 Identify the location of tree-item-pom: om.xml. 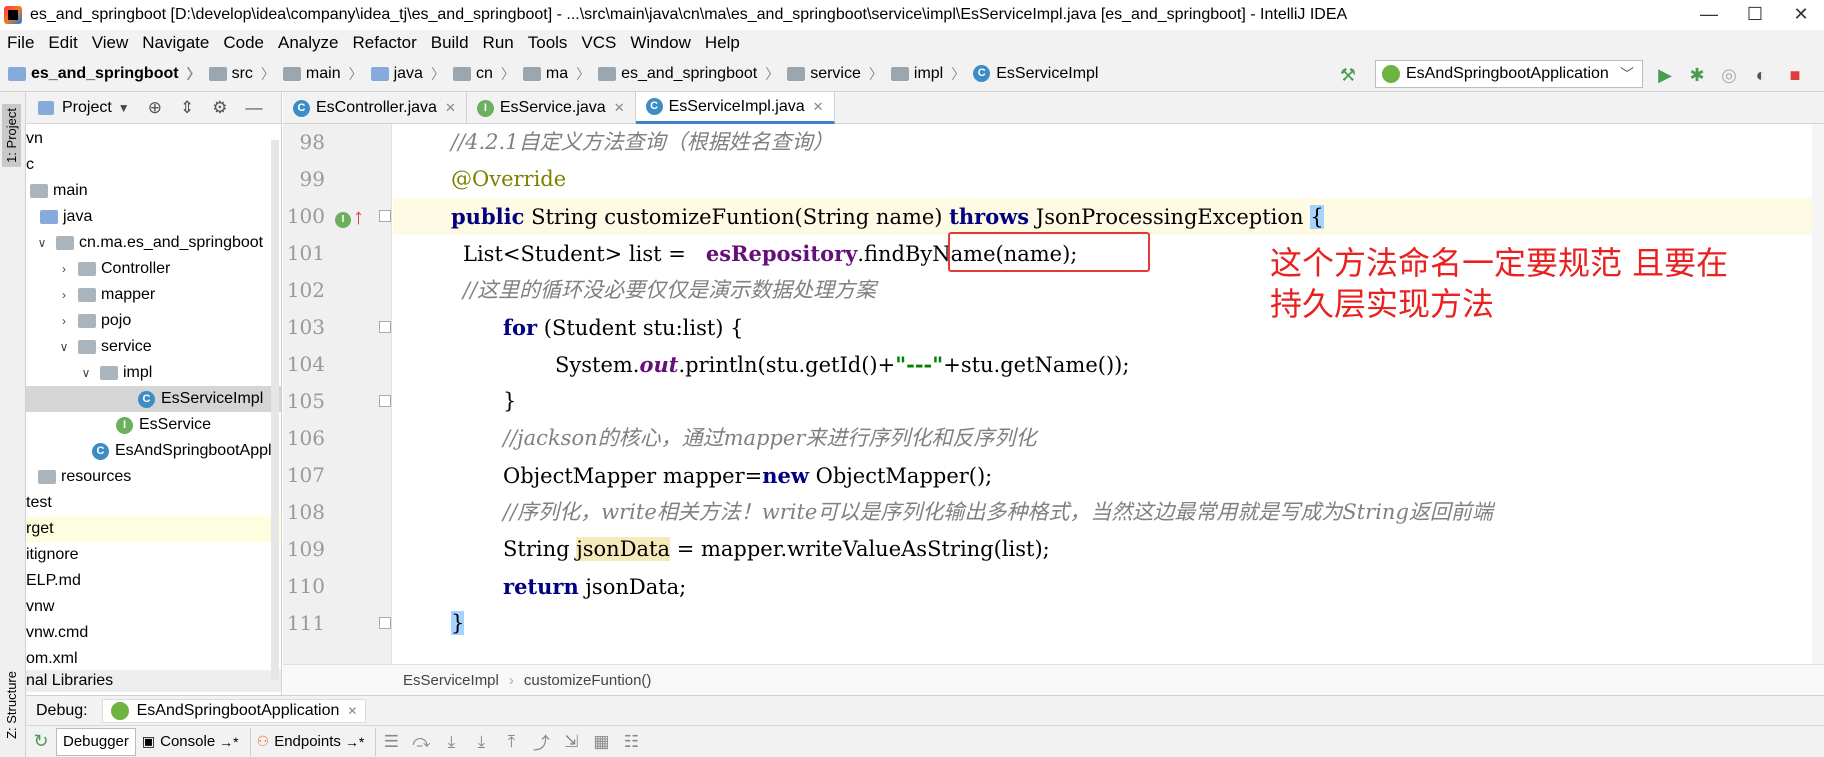
(153, 659).